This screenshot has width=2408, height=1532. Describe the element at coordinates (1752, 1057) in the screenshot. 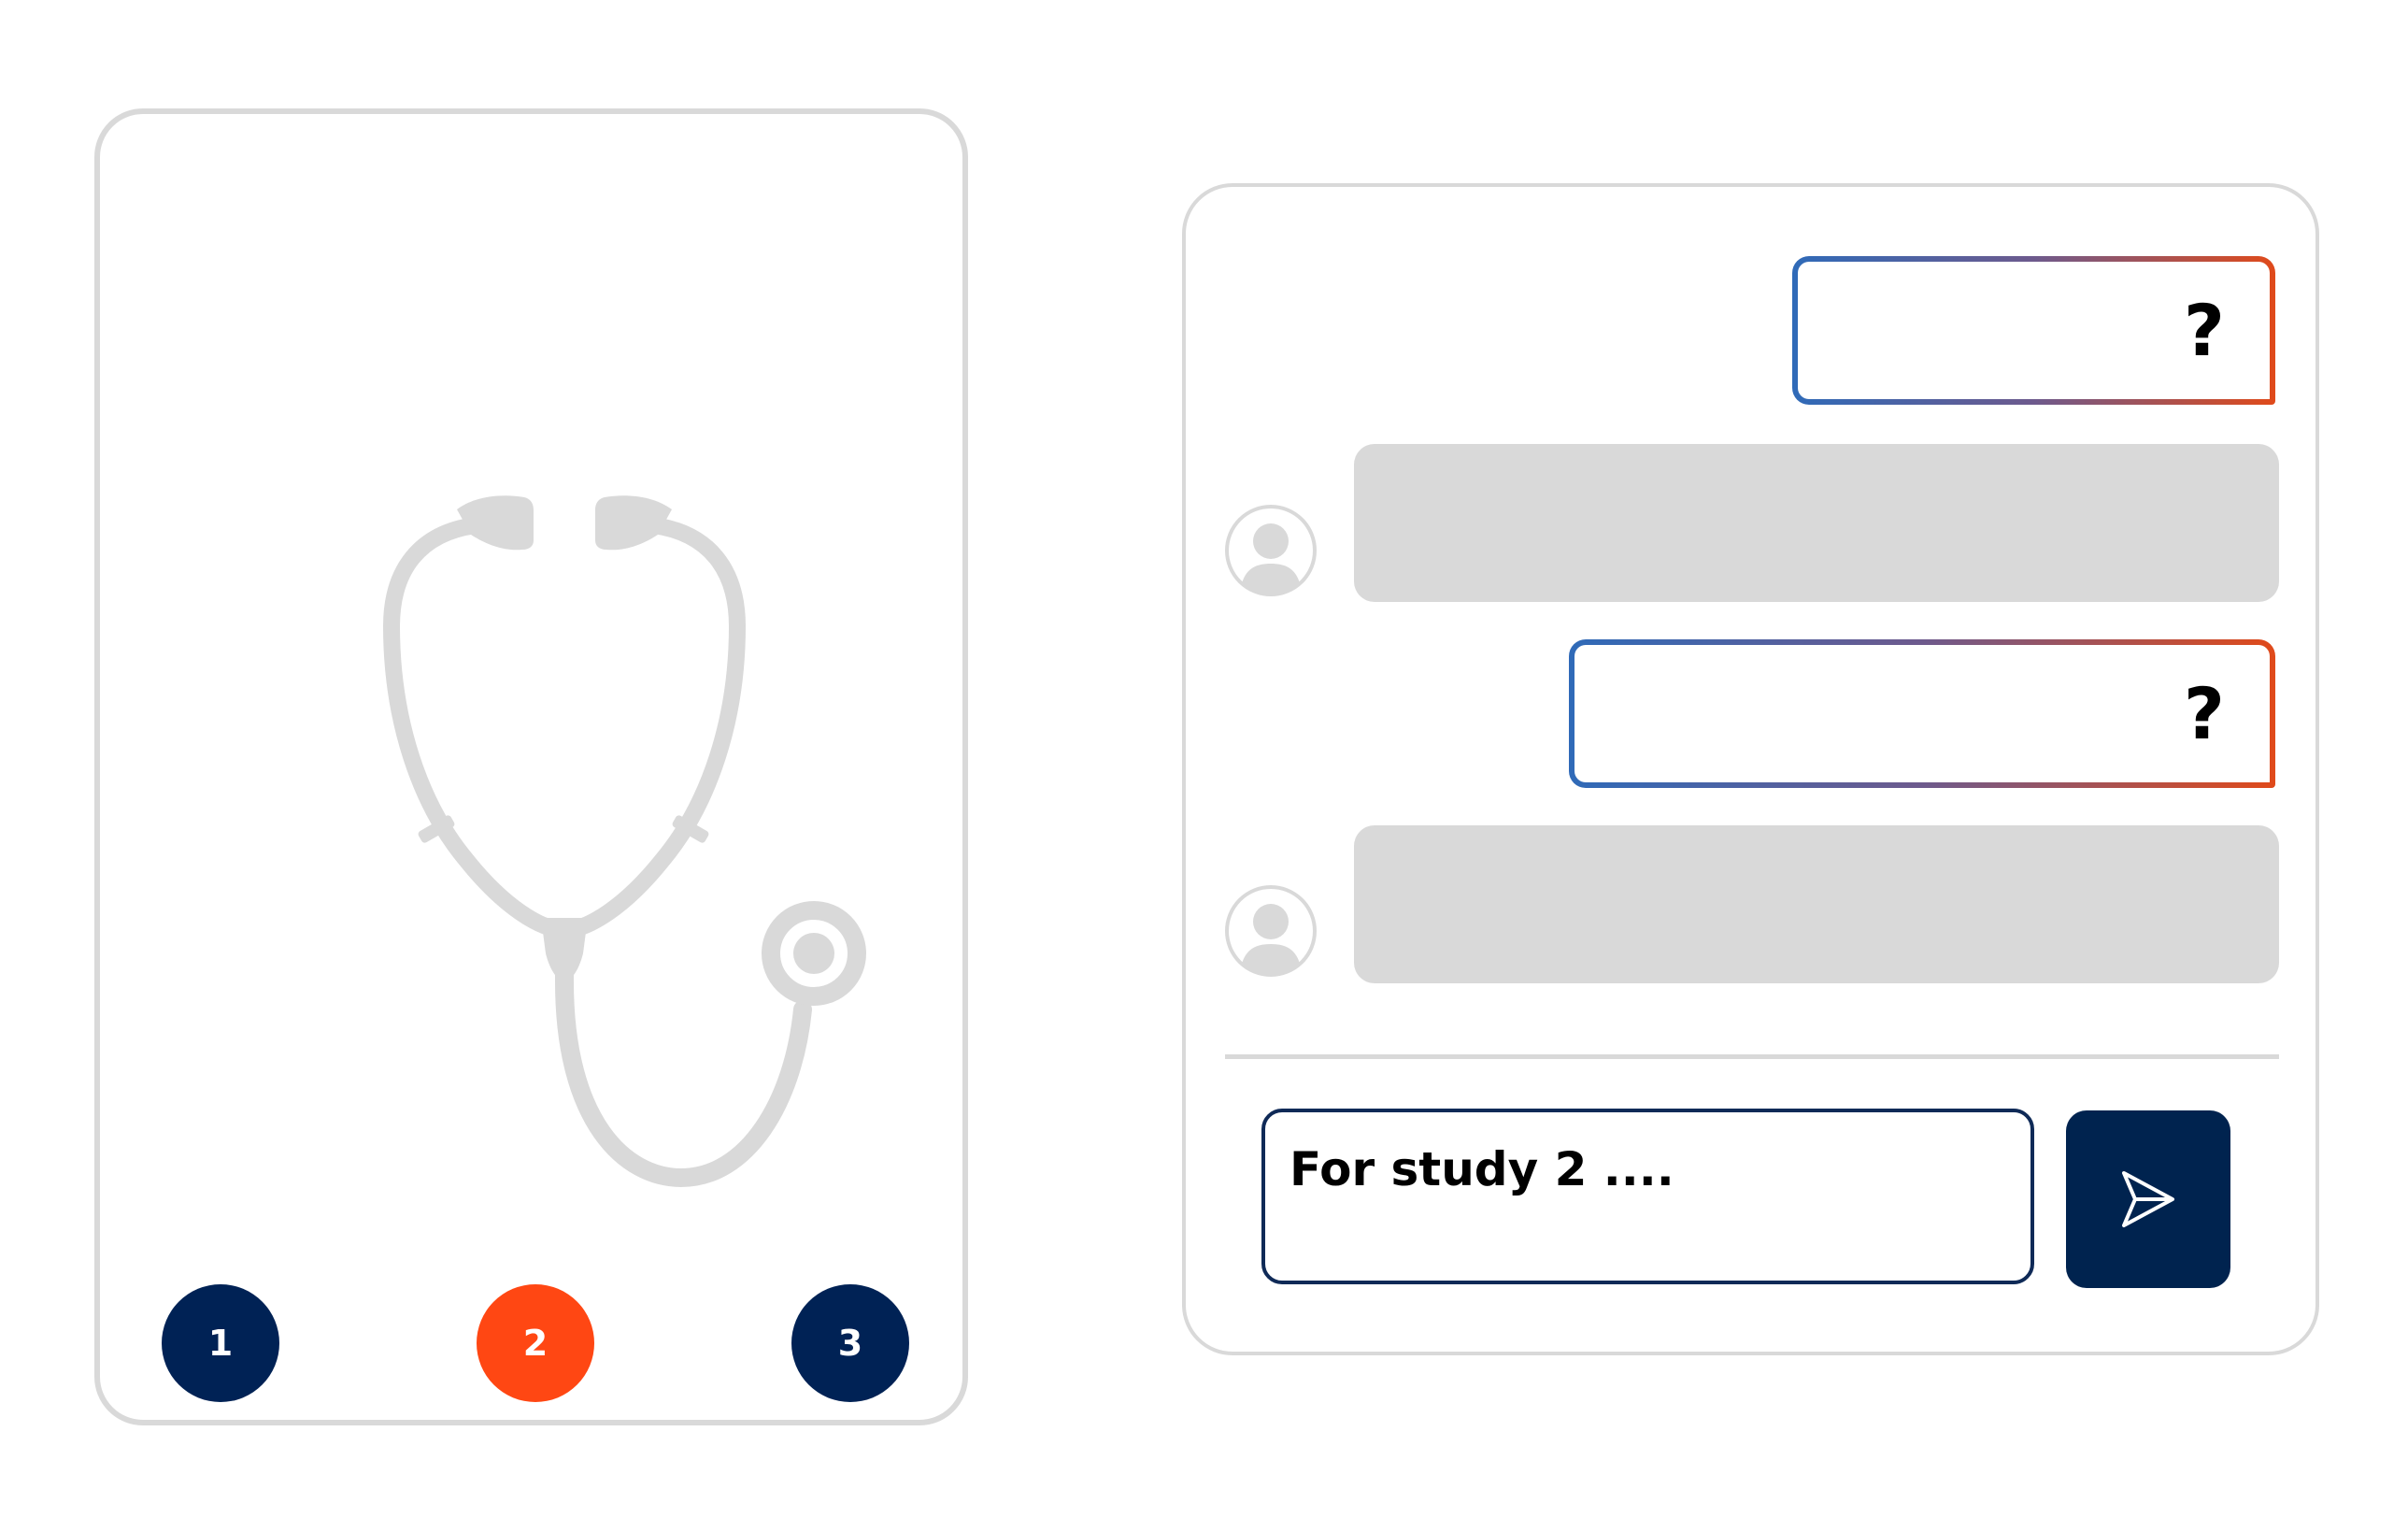

I see `divider` at that location.